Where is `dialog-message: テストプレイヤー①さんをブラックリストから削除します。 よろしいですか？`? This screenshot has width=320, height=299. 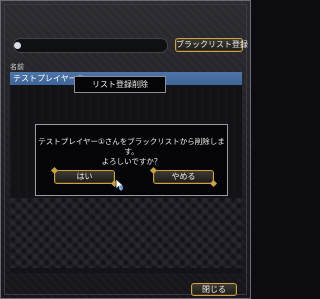
dialog-message: テストプレイヤー①さんをブラックリストから削除します。 よろしいですか？ is located at coordinates (131, 152).